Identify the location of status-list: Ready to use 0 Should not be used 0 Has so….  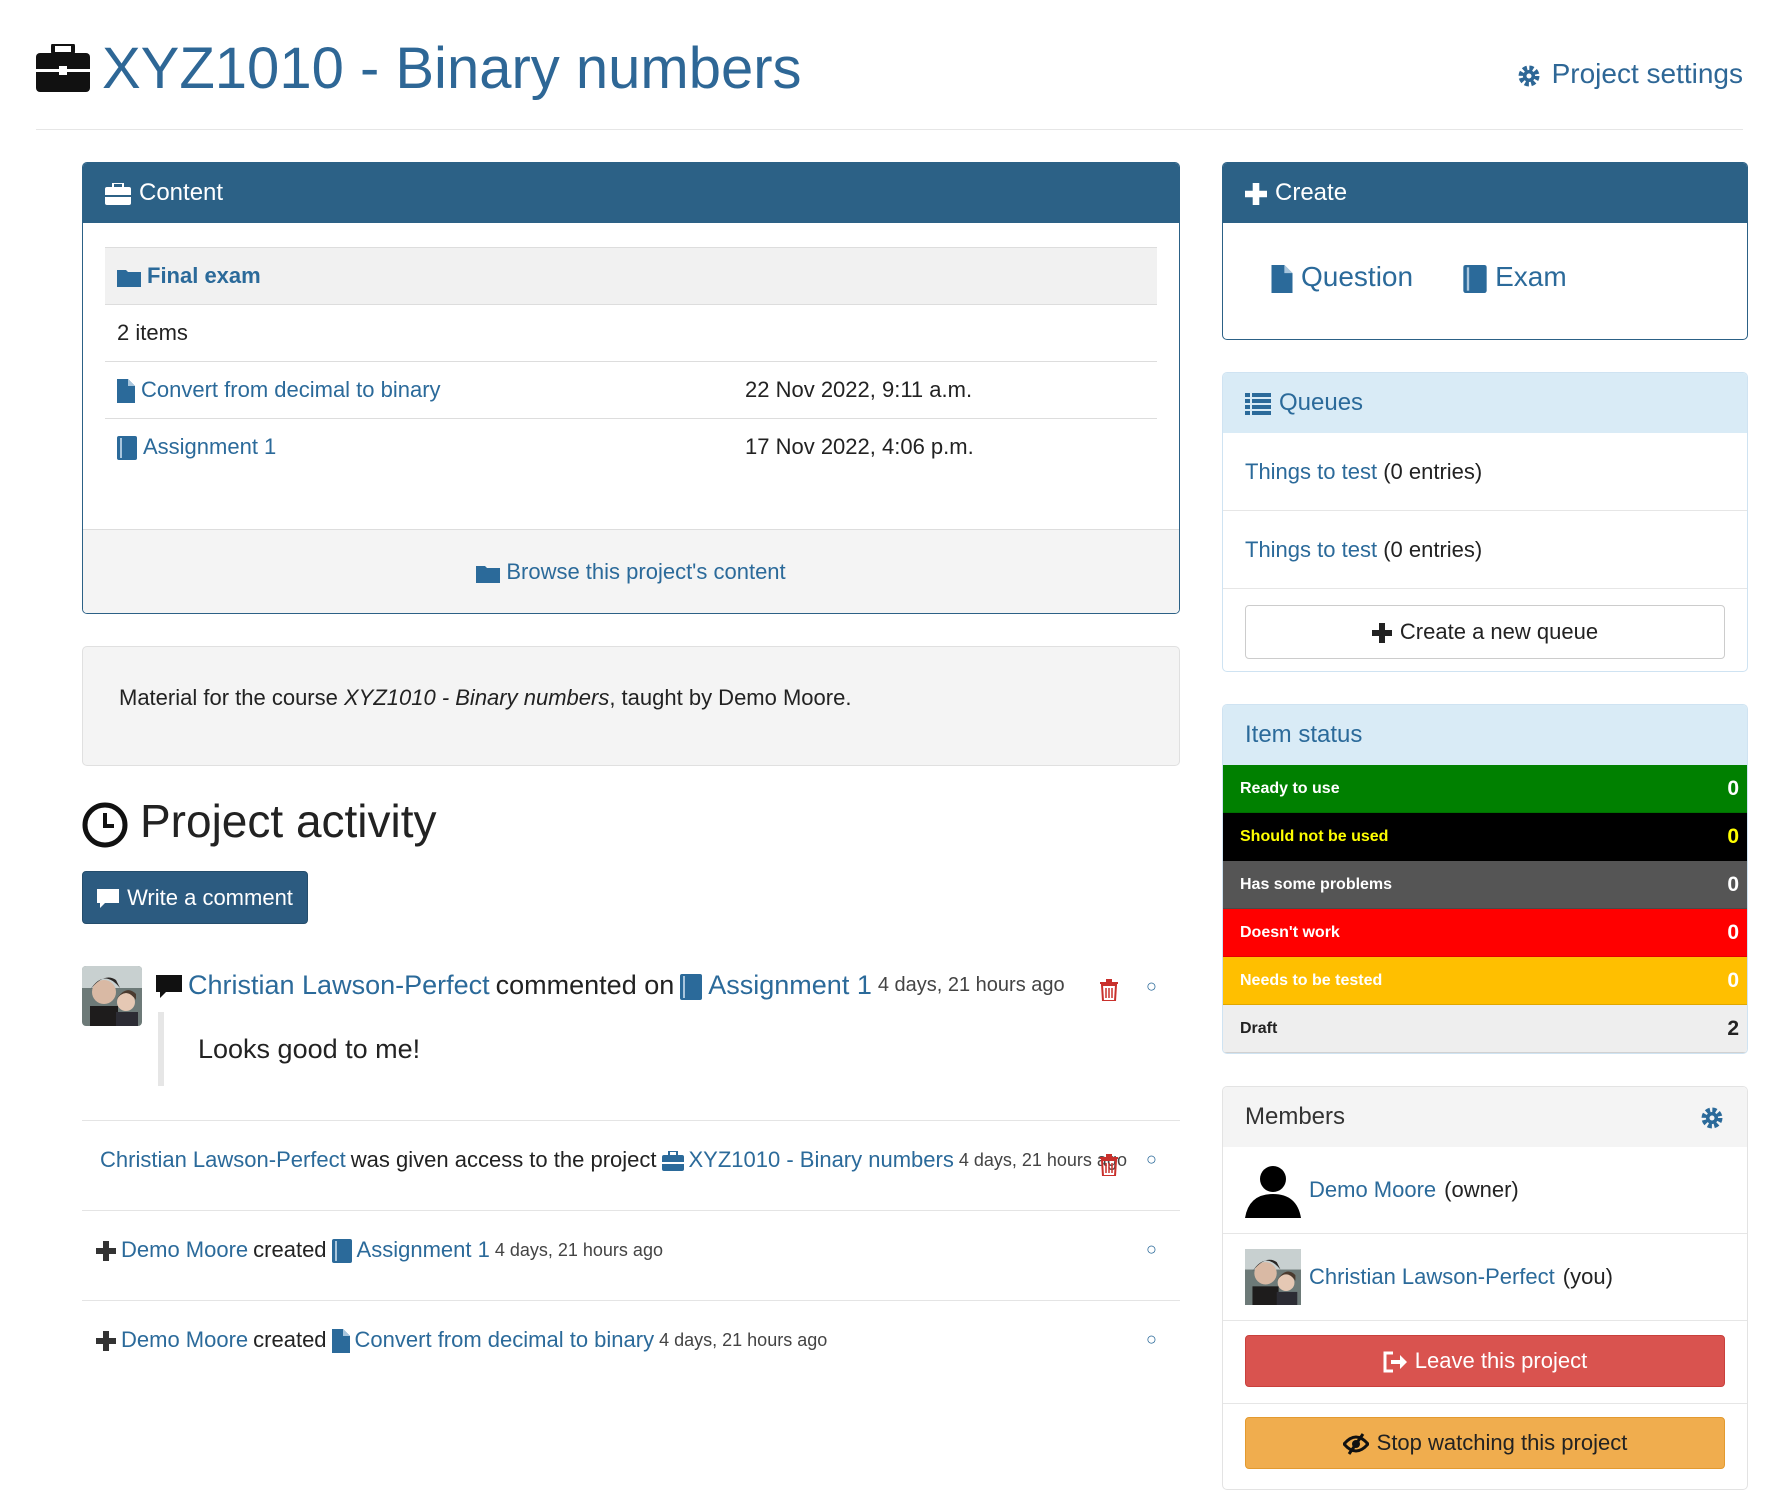
(1485, 909).